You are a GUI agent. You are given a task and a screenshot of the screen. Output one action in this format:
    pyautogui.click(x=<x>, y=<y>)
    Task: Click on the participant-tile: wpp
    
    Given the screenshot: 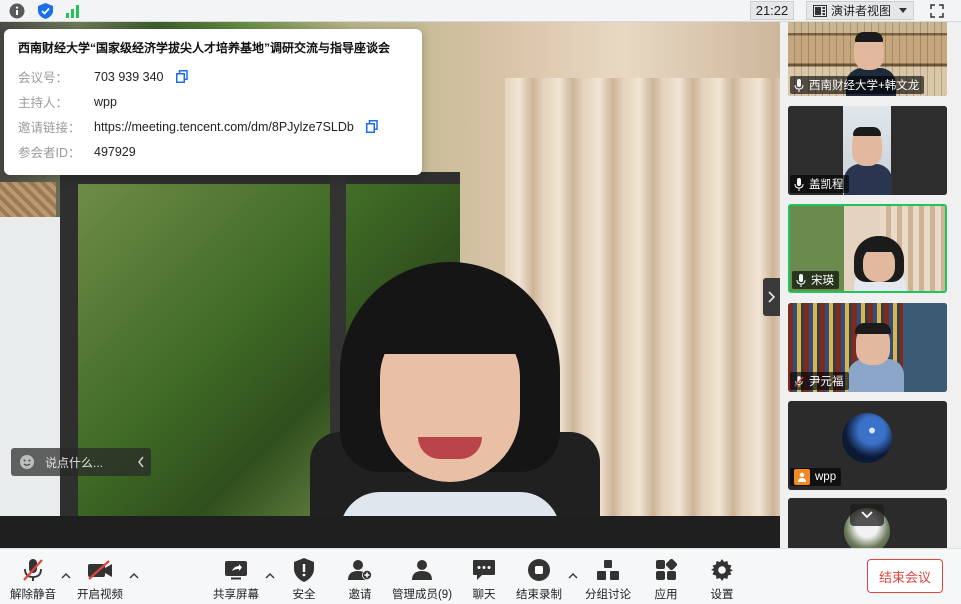 What is the action you would take?
    pyautogui.click(x=867, y=445)
    